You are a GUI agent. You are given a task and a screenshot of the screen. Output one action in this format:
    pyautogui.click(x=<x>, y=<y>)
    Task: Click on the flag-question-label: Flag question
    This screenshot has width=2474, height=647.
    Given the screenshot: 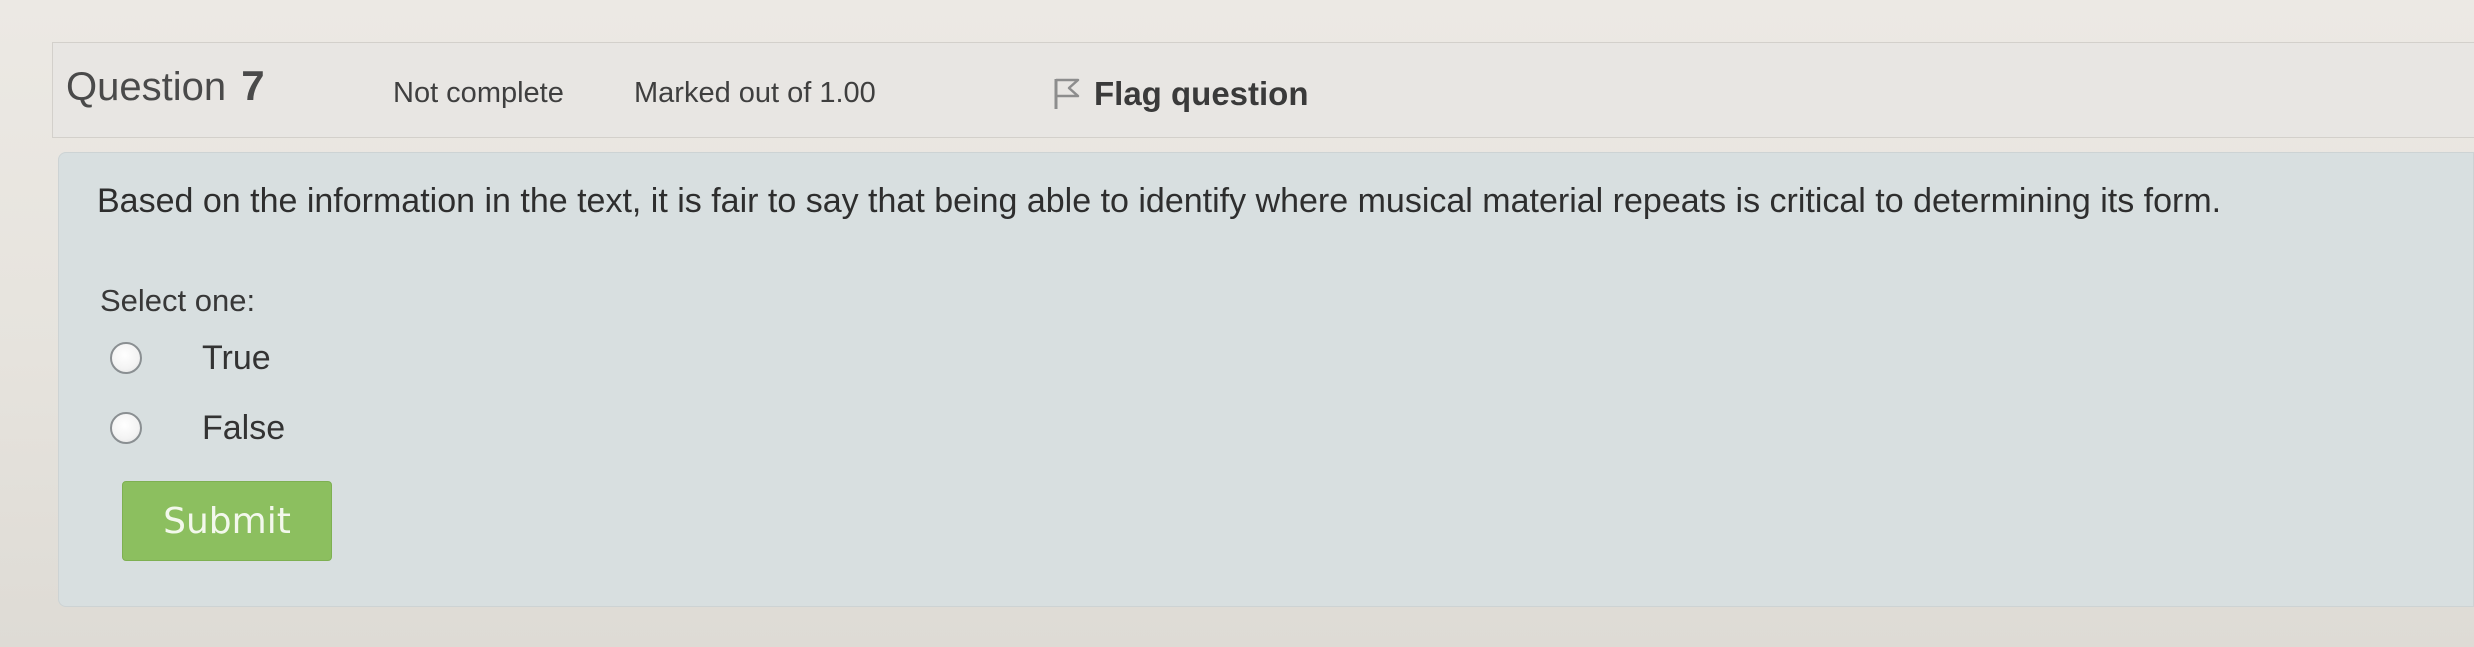 What is the action you would take?
    pyautogui.click(x=1201, y=93)
    